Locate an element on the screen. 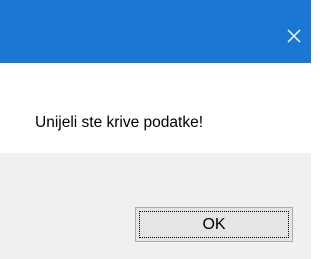 This screenshot has width=320, height=259. close-button is located at coordinates (294, 35).